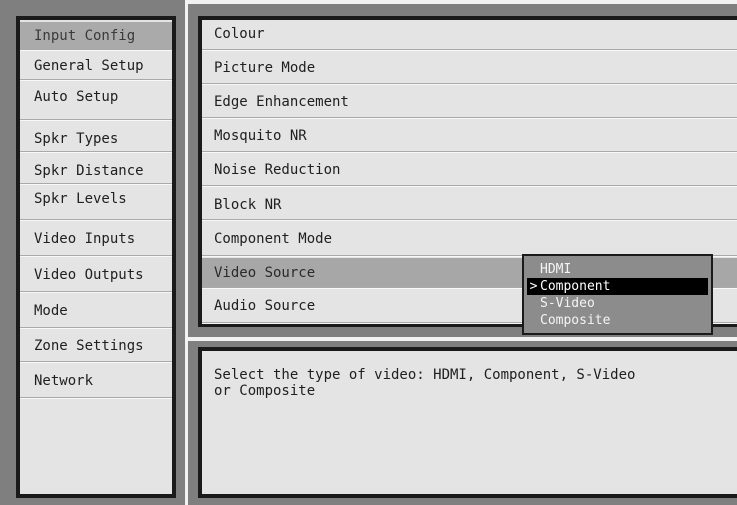  Describe the element at coordinates (617, 303) in the screenshot. I see `dropdown-option-s-video: S-Video` at that location.